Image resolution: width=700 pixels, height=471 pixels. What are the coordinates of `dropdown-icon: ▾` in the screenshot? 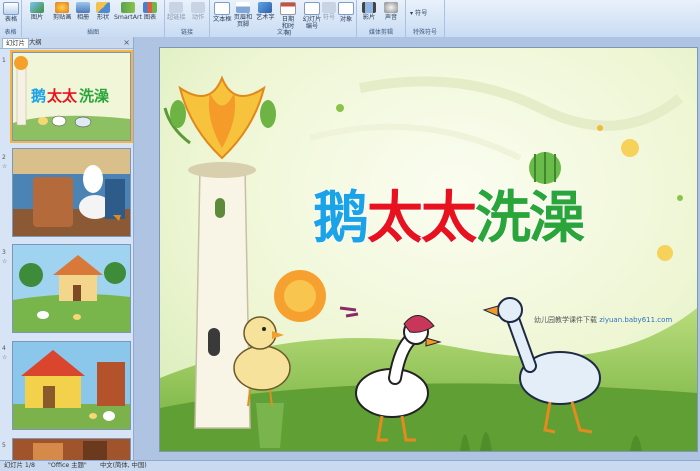 It's located at (412, 13).